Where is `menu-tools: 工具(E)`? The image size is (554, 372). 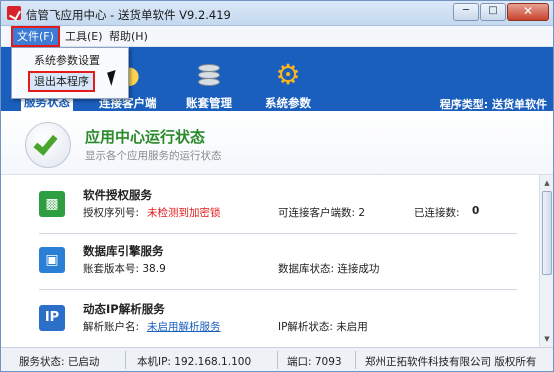
menu-tools: 工具(E) is located at coordinates (84, 36).